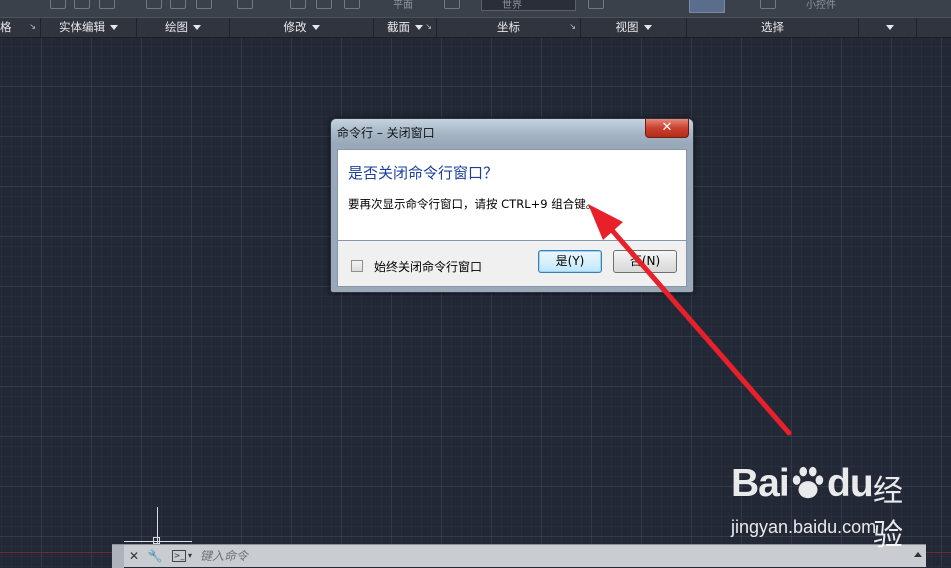  Describe the element at coordinates (512, 195) in the screenshot. I see `dialog-body: 是否关闭命令行窗口？ 要再次显示命令行窗口，请按 CTRL+9 组合键。` at that location.